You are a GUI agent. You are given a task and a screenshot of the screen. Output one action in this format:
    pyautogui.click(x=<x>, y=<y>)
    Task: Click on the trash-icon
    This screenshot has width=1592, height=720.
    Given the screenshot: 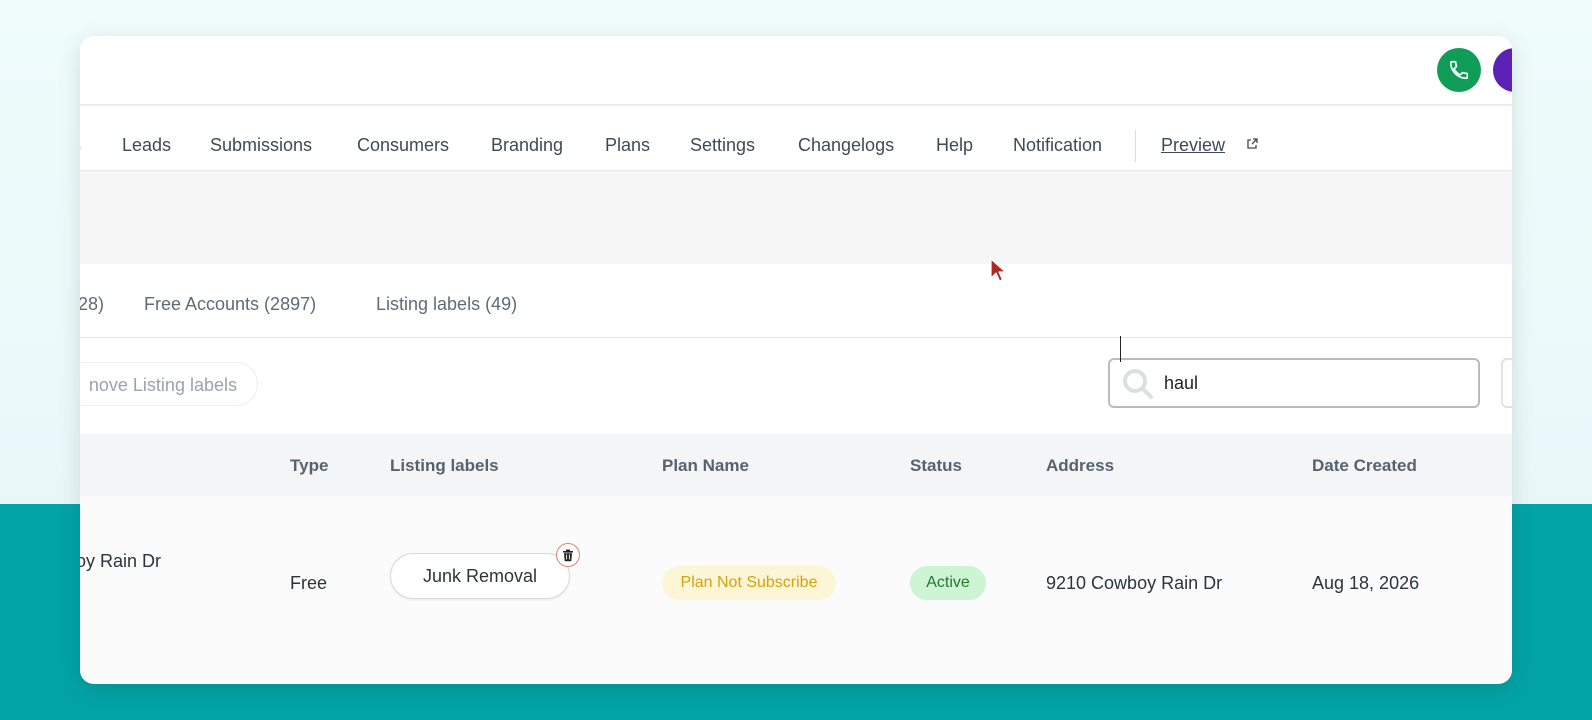 What is the action you would take?
    pyautogui.click(x=568, y=555)
    